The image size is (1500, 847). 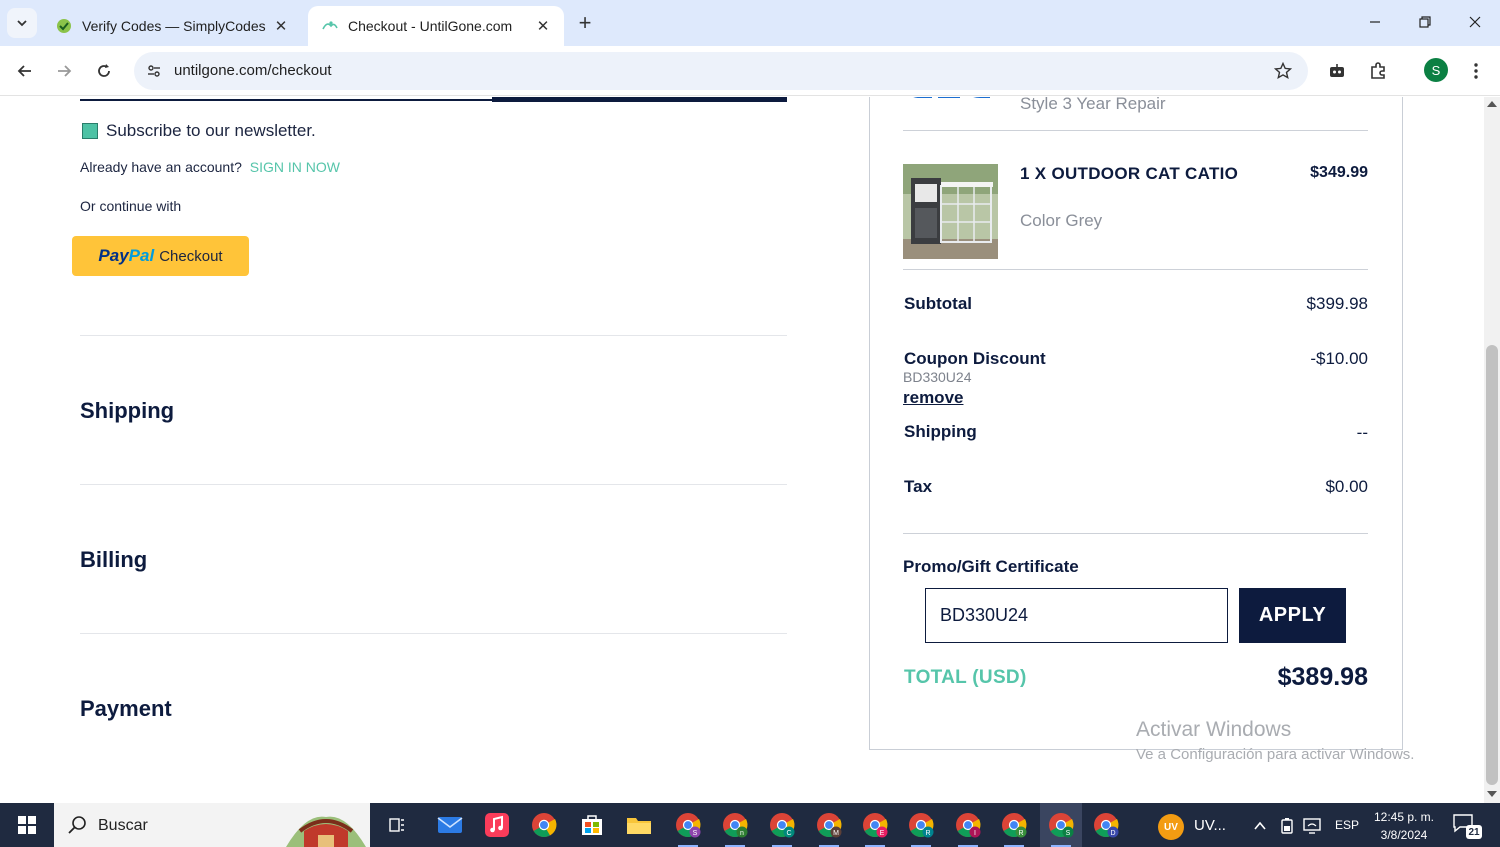 What do you see at coordinates (950, 211) in the screenshot?
I see `product-image` at bounding box center [950, 211].